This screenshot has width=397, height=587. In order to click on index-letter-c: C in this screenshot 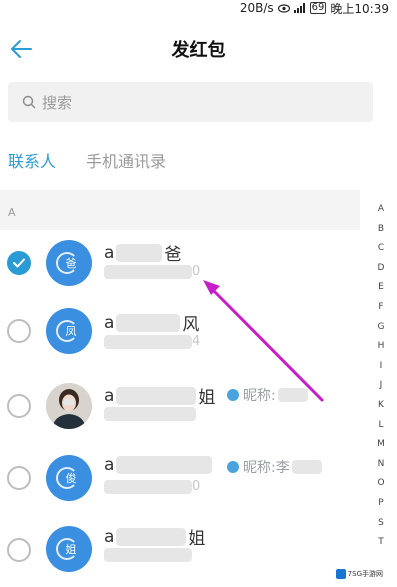, I will do `click(381, 249)`.